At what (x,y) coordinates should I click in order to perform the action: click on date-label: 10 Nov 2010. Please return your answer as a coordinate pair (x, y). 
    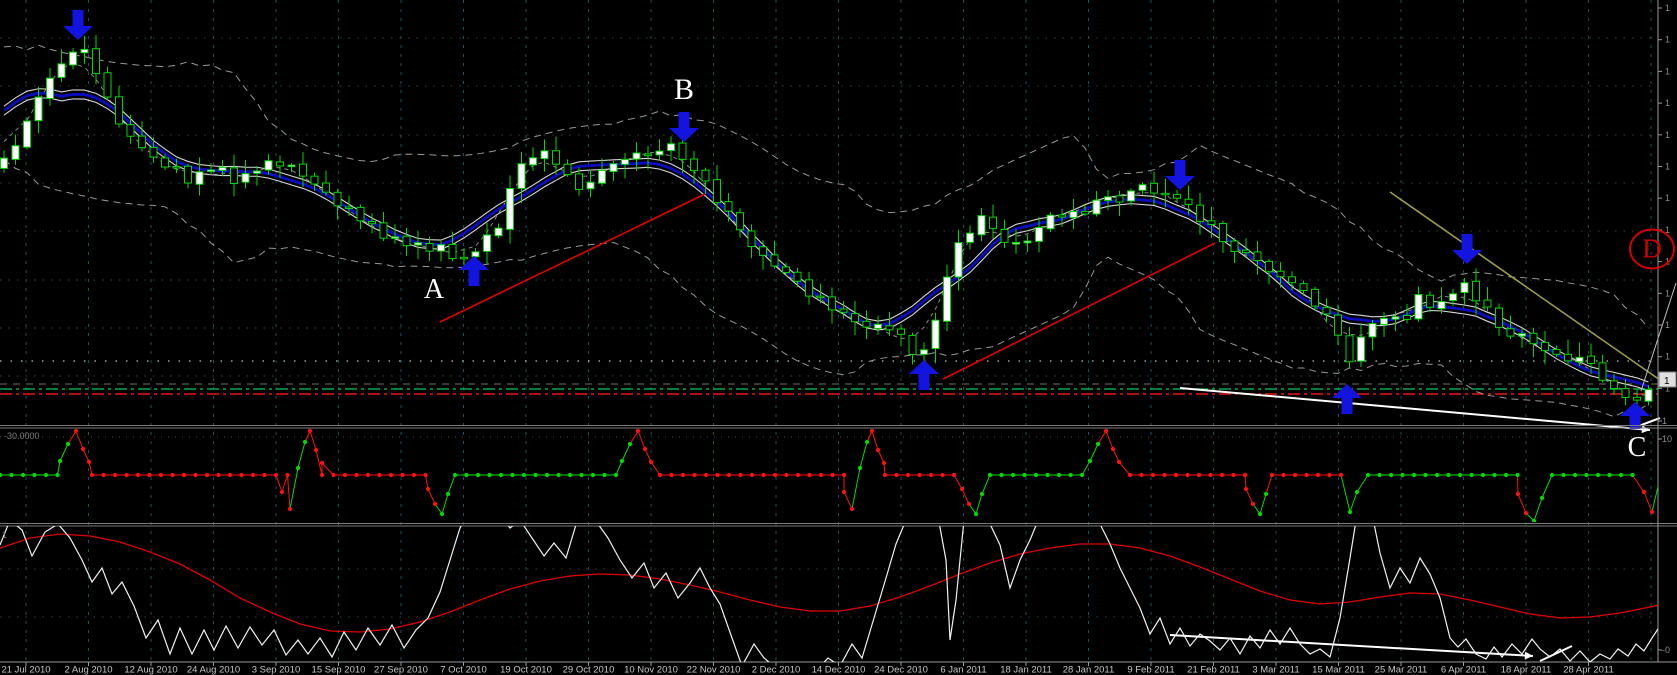
    Looking at the image, I should click on (651, 670).